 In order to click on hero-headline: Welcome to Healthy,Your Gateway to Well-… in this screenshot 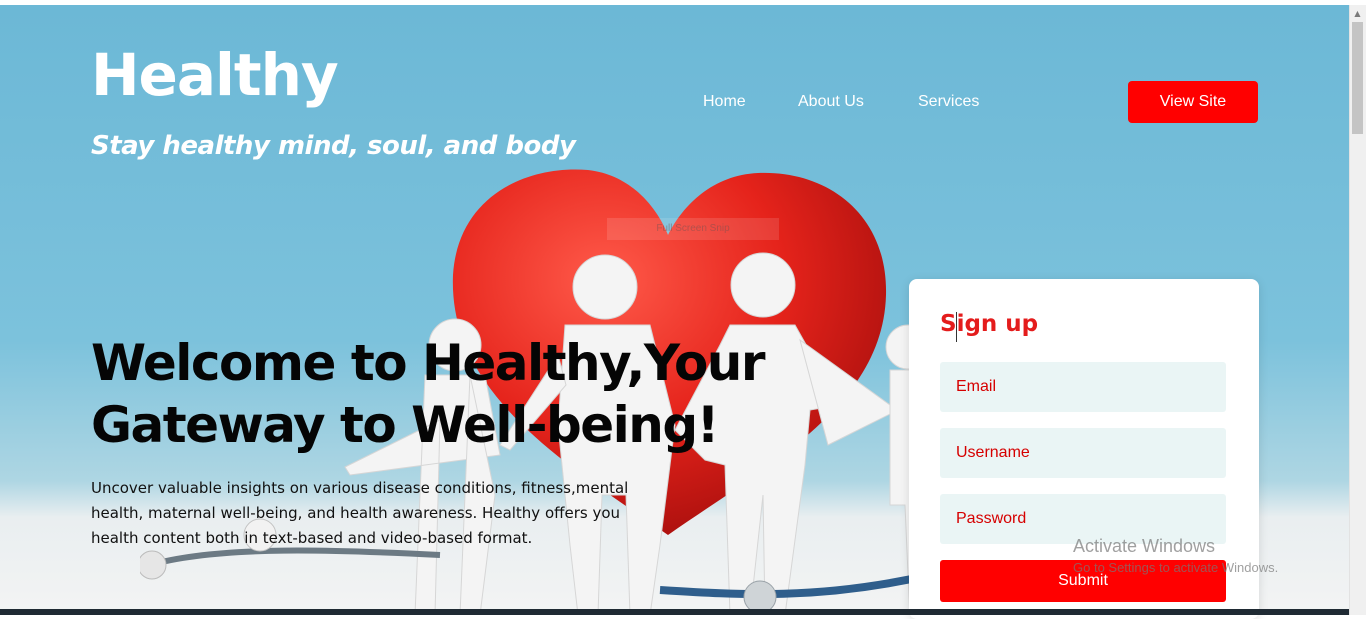, I will do `click(428, 394)`.